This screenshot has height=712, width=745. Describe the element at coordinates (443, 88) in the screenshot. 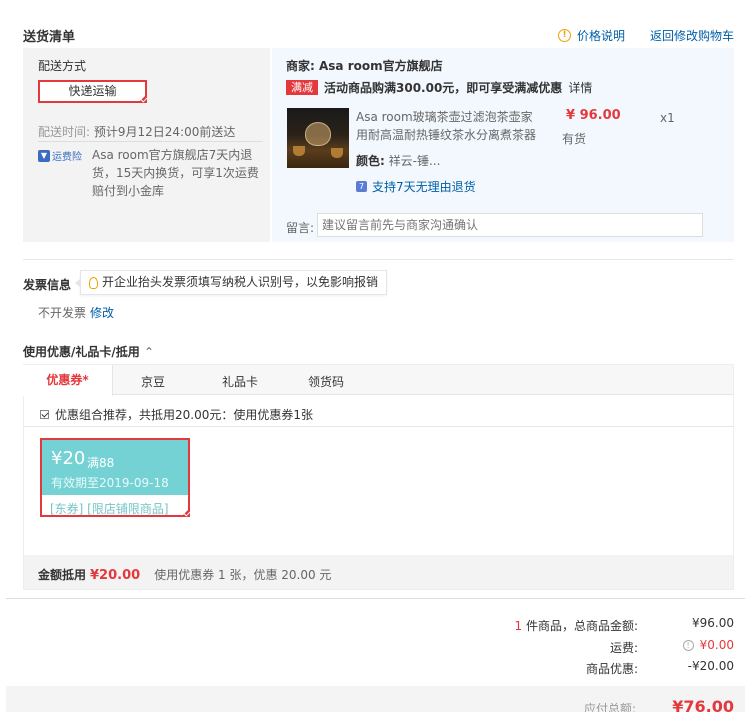

I see `promo-text: 活动商品购满300.00元，即可享受满减优惠` at that location.